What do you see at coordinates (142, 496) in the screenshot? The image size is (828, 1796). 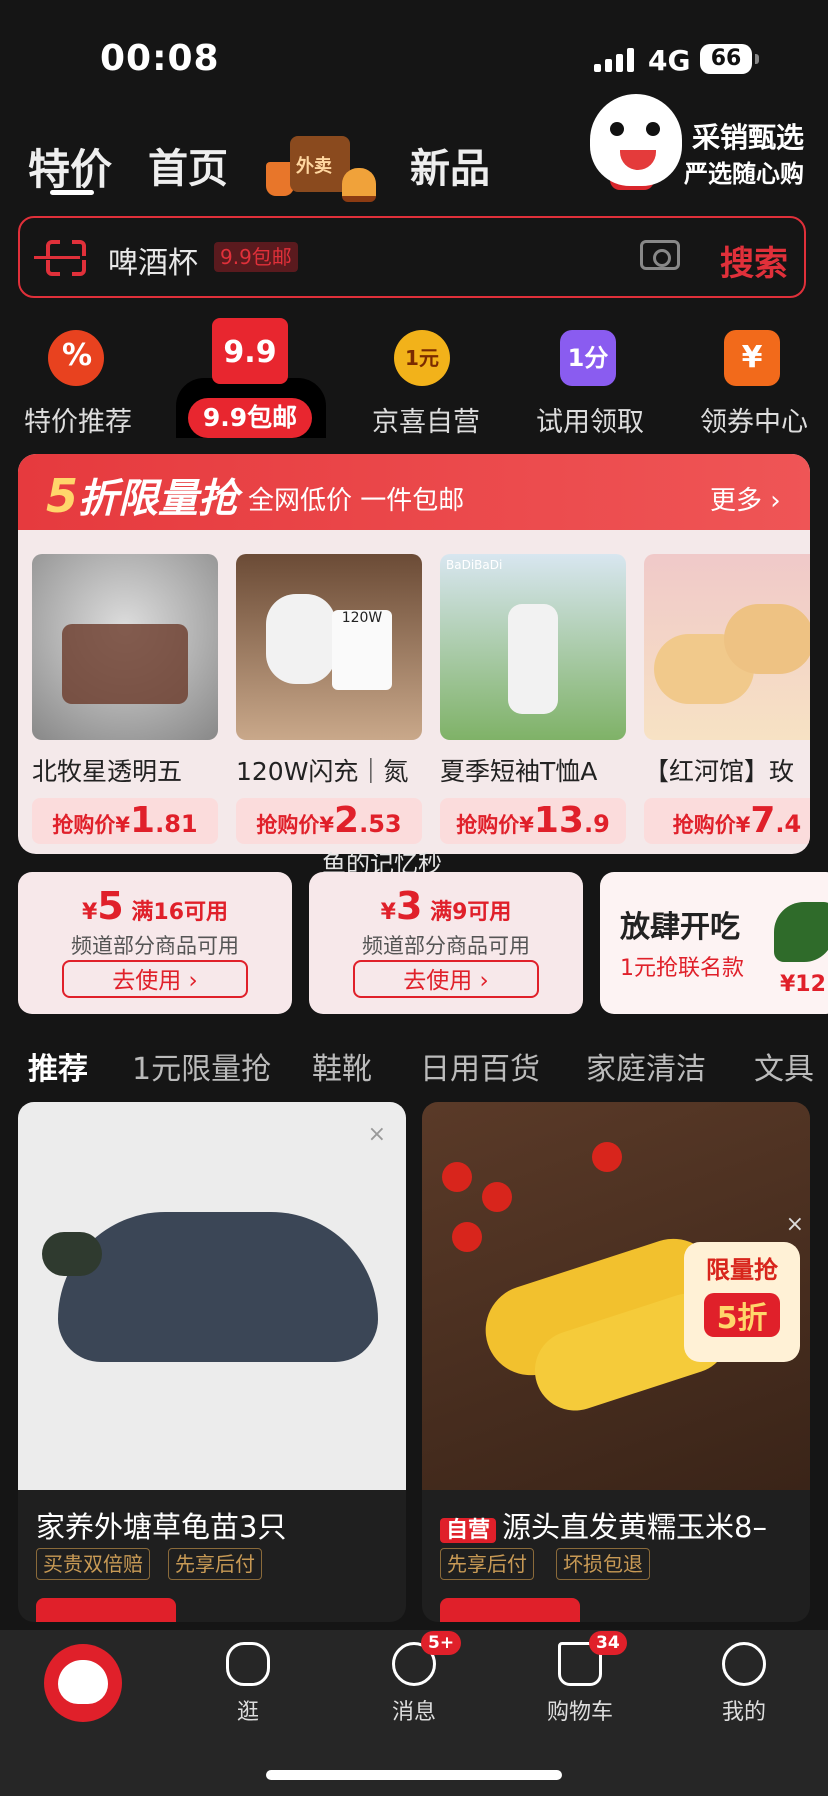 I see `flash-sale-title: 5折限量抢` at bounding box center [142, 496].